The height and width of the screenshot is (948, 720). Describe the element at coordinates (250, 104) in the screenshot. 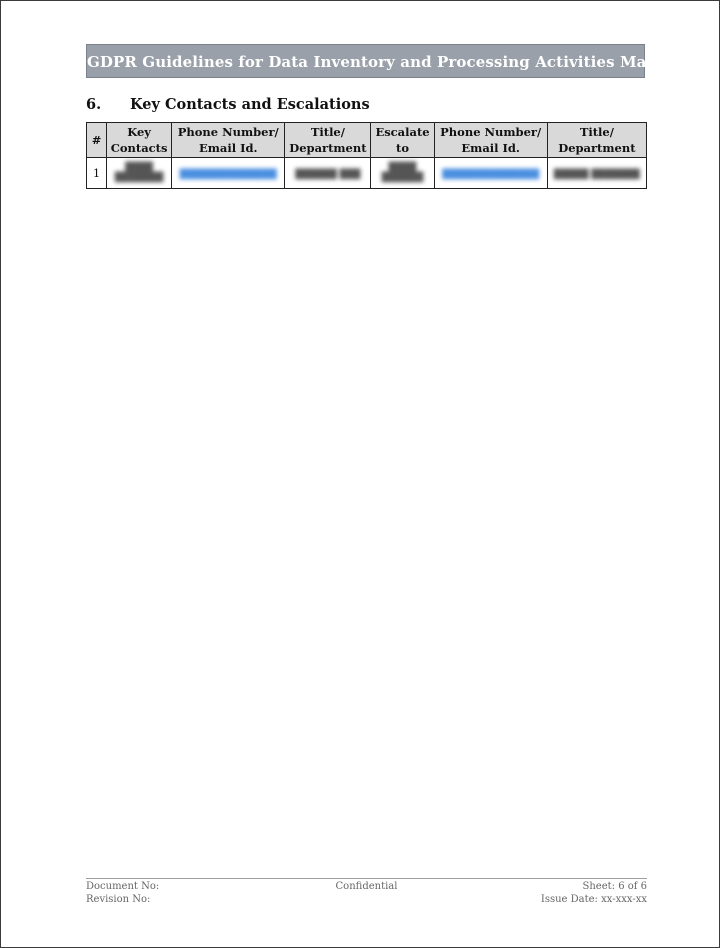

I see `section-title: Key Contacts and Escalations` at that location.